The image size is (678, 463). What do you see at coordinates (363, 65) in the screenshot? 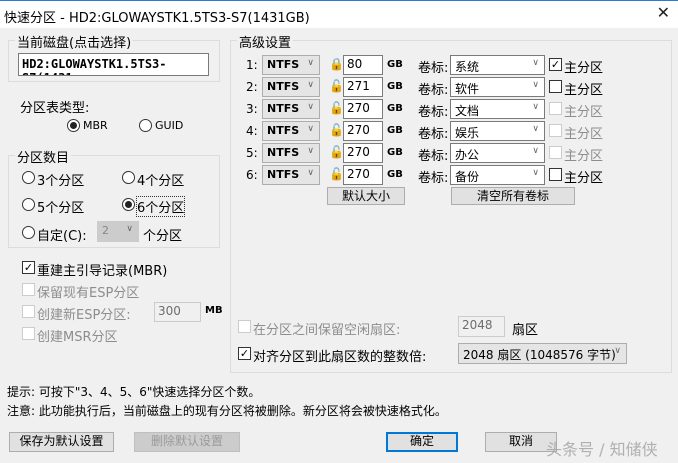
I see `size-input: 80` at bounding box center [363, 65].